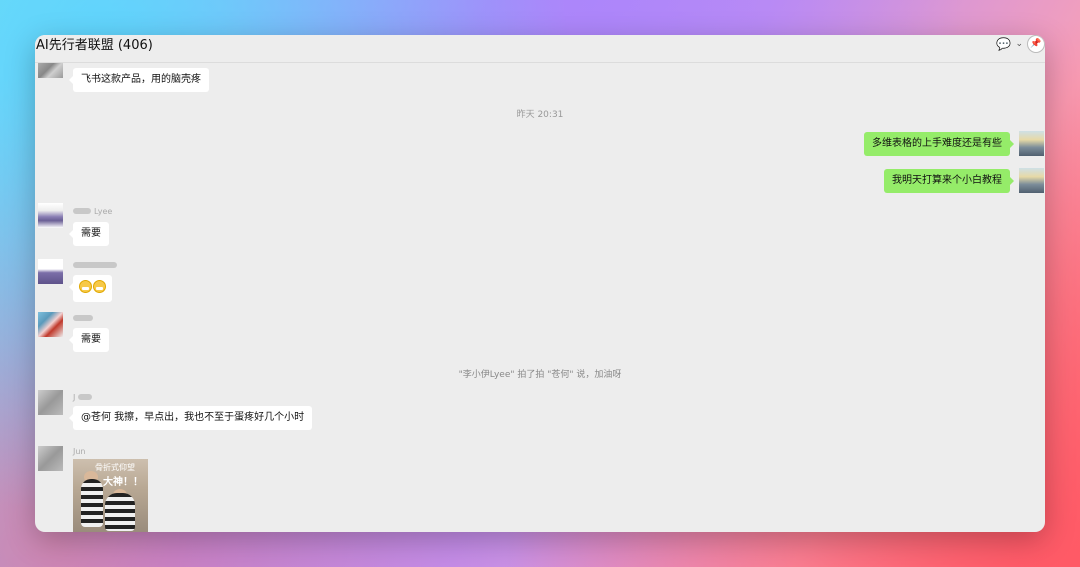 Image resolution: width=1080 pixels, height=567 pixels. I want to click on sender-name: J, so click(83, 397).